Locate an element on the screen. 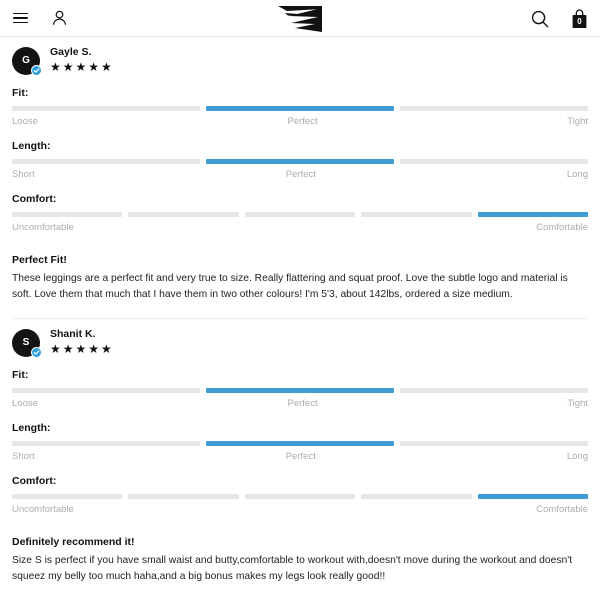  reviewer-info: Shanit K. ★★★★★ is located at coordinates (82, 342).